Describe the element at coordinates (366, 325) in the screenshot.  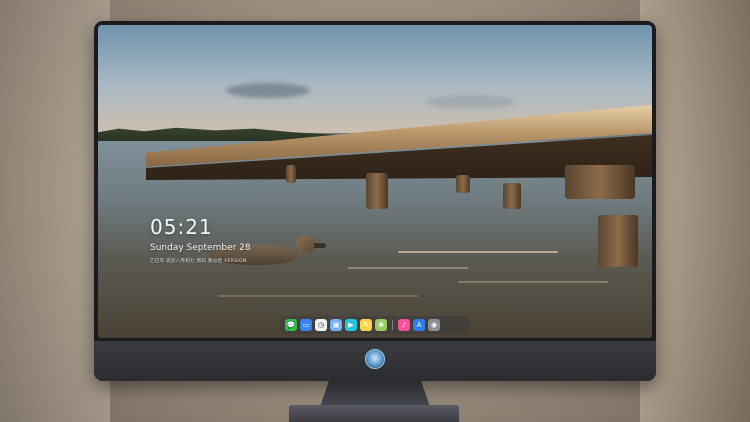
I see `notes-icon: ✎` at that location.